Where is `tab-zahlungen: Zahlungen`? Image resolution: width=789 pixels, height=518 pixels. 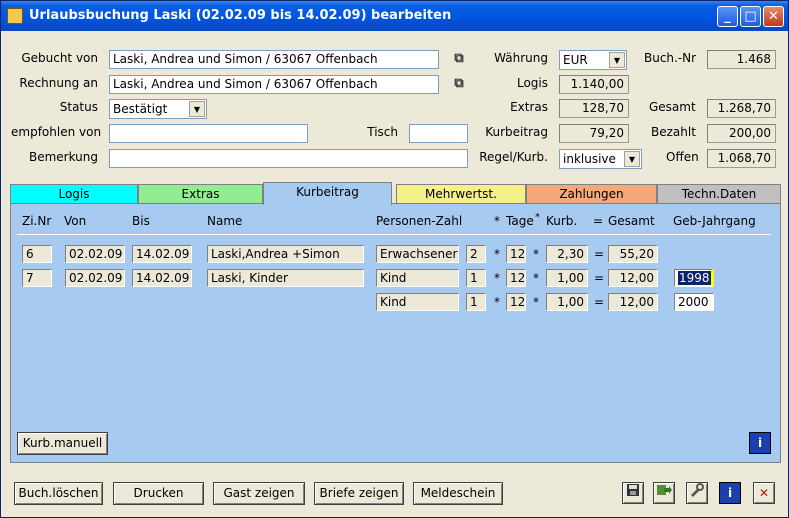 tab-zahlungen: Zahlungen is located at coordinates (591, 194).